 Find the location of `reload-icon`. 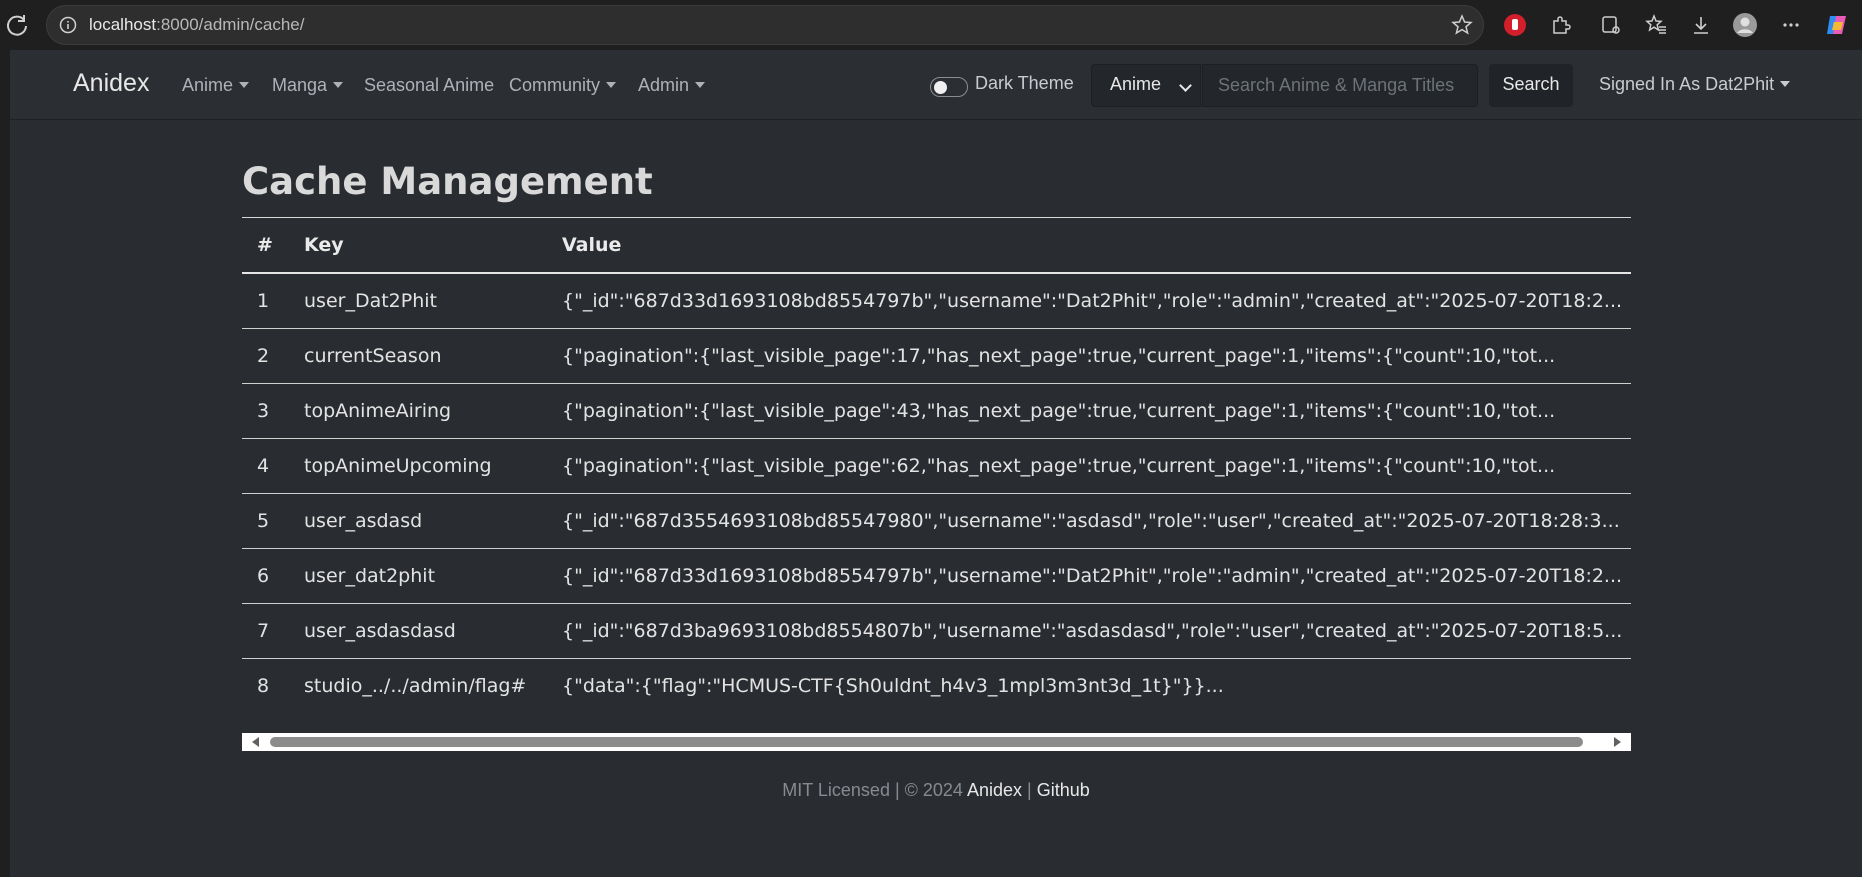

reload-icon is located at coordinates (17, 25).